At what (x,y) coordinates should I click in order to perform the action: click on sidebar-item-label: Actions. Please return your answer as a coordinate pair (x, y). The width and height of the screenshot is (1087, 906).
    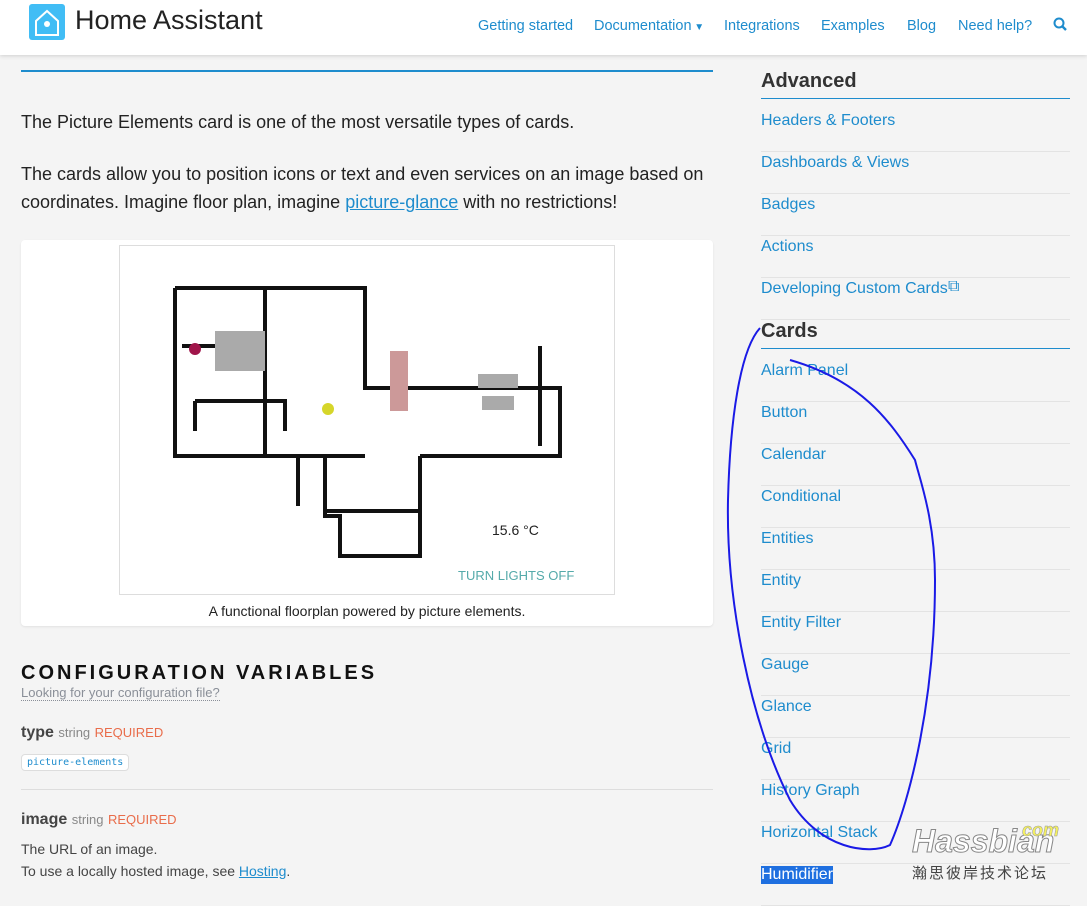
    Looking at the image, I should click on (787, 246).